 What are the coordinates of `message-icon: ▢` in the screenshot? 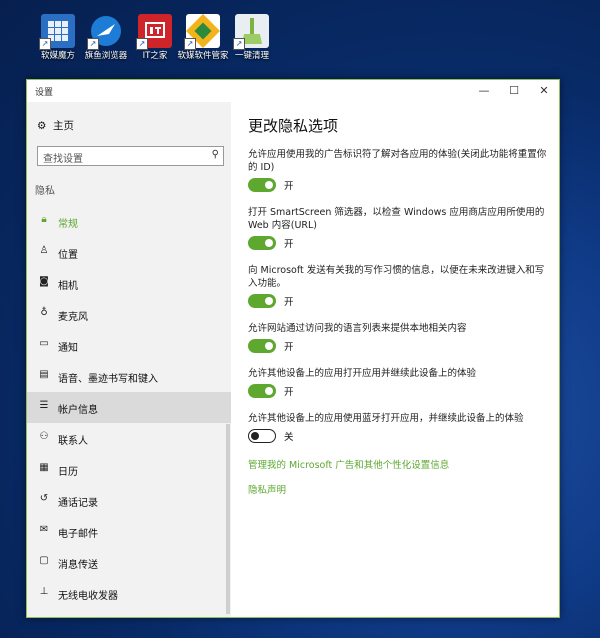 It's located at (44, 560).